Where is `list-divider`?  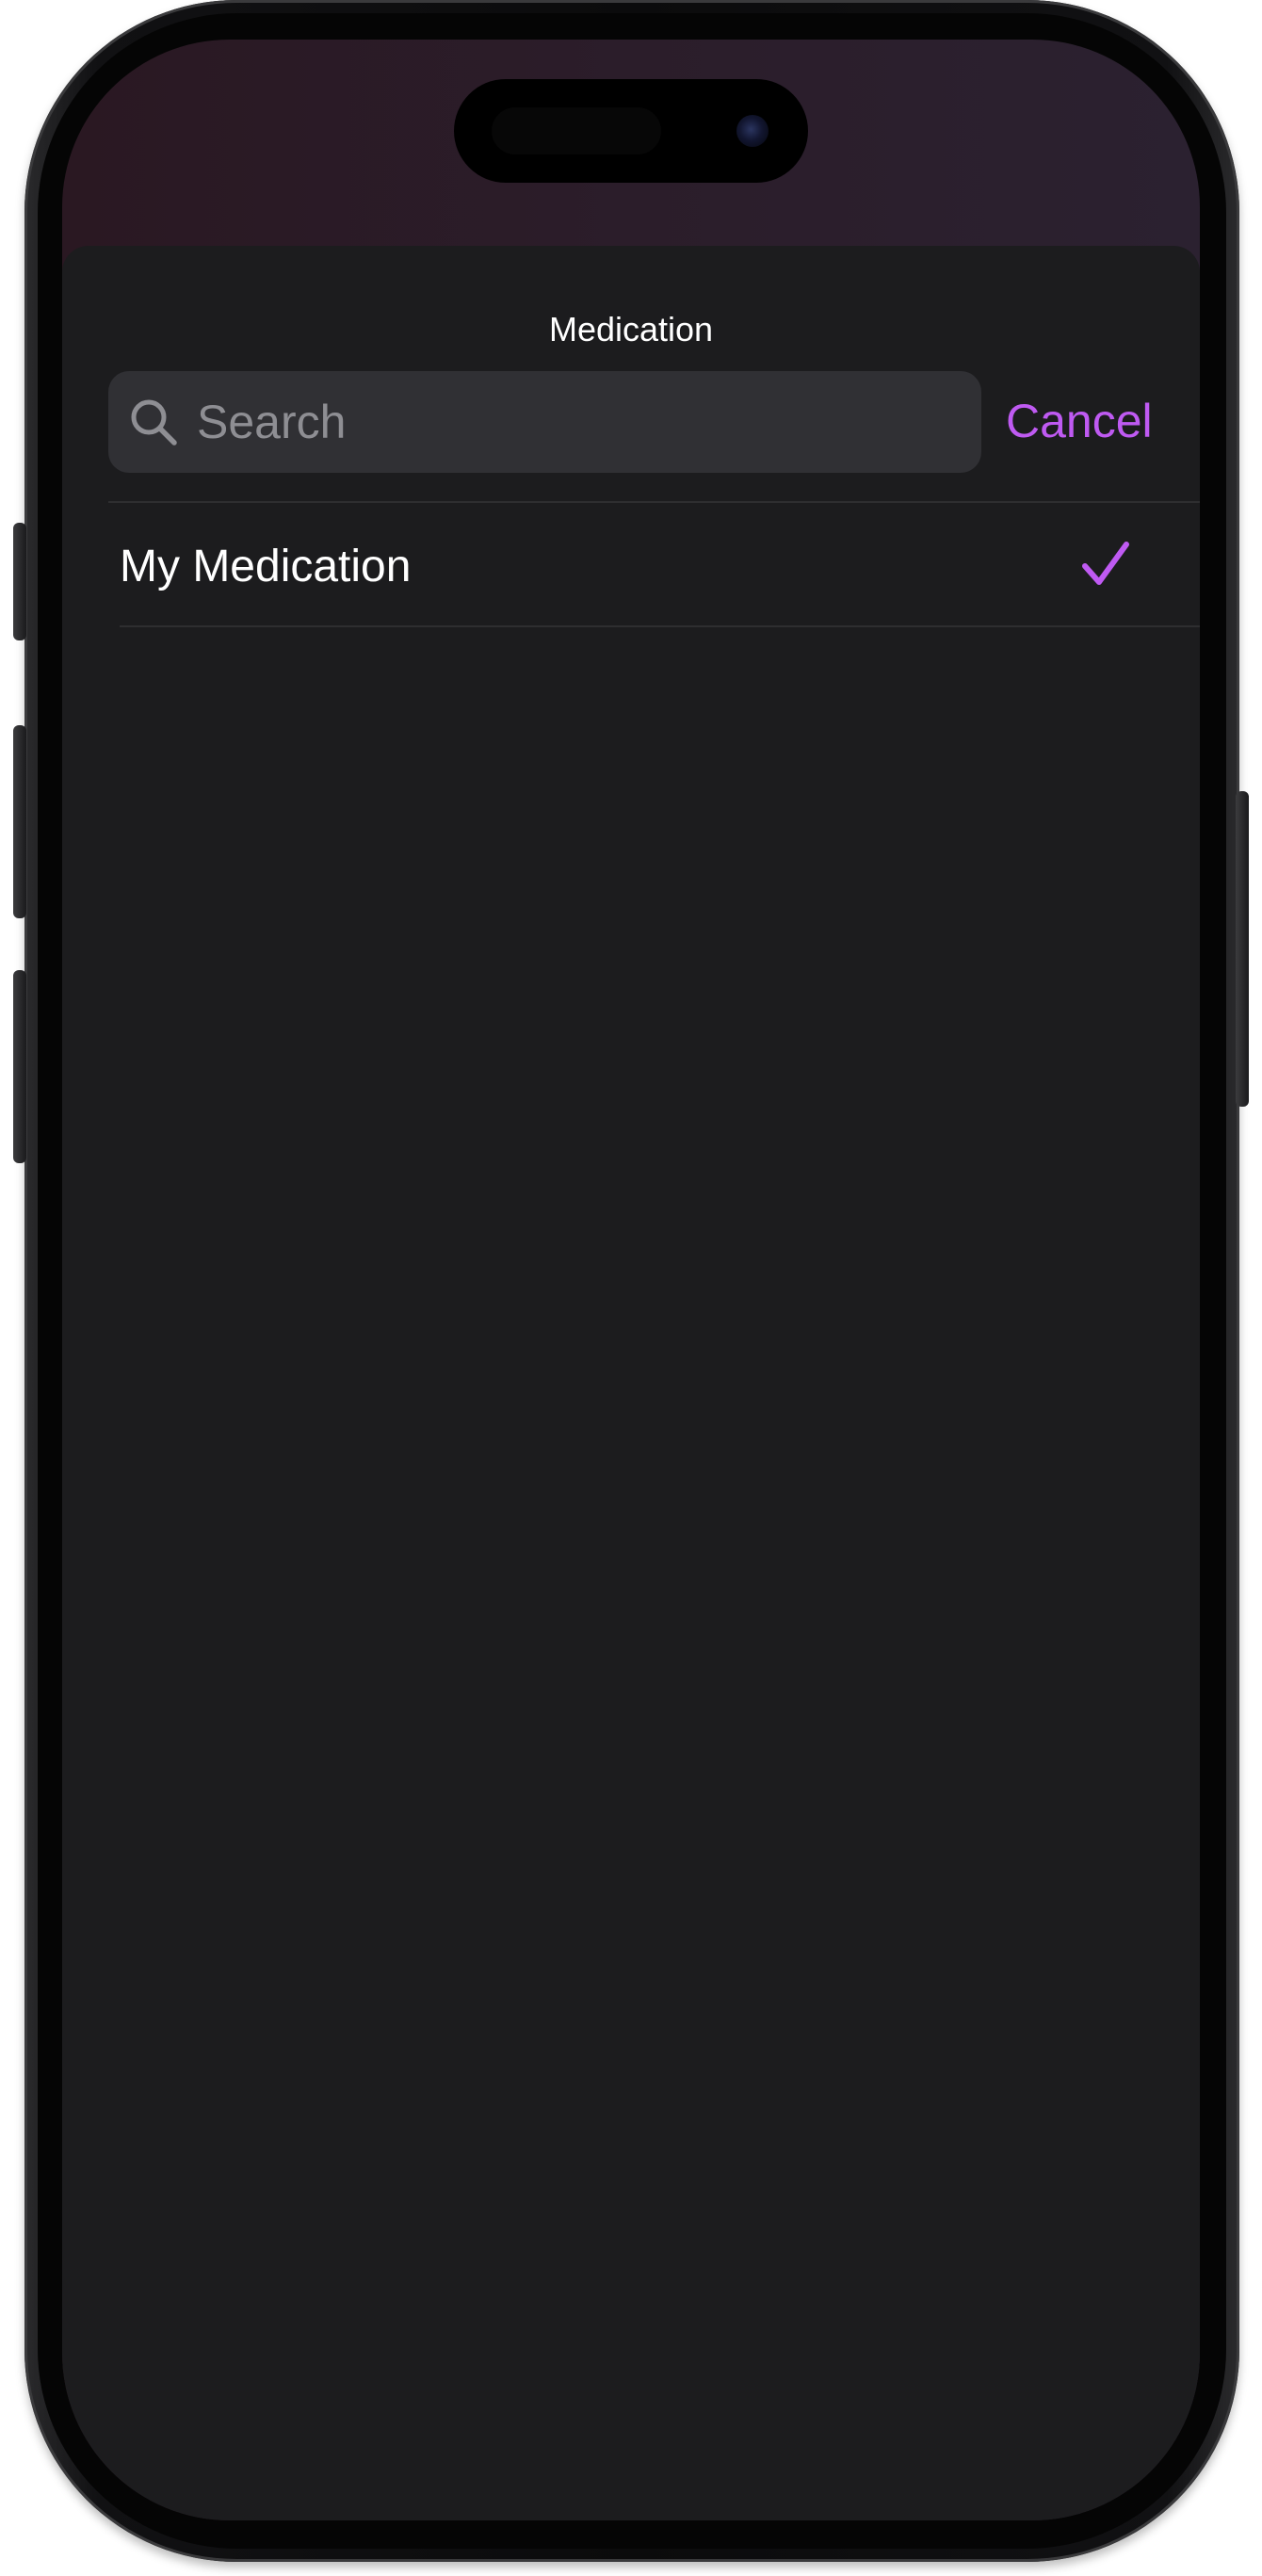 list-divider is located at coordinates (660, 626).